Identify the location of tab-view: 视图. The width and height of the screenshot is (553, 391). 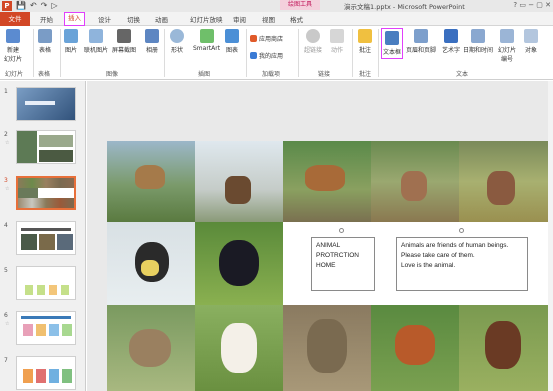
(268, 19).